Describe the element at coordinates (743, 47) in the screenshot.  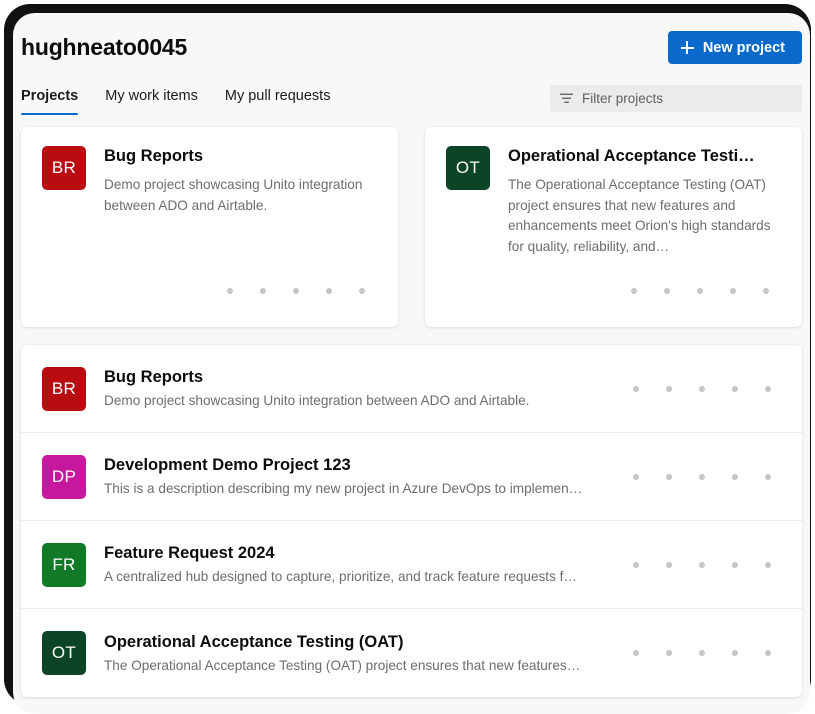
I see `new-project-label: New project` at that location.